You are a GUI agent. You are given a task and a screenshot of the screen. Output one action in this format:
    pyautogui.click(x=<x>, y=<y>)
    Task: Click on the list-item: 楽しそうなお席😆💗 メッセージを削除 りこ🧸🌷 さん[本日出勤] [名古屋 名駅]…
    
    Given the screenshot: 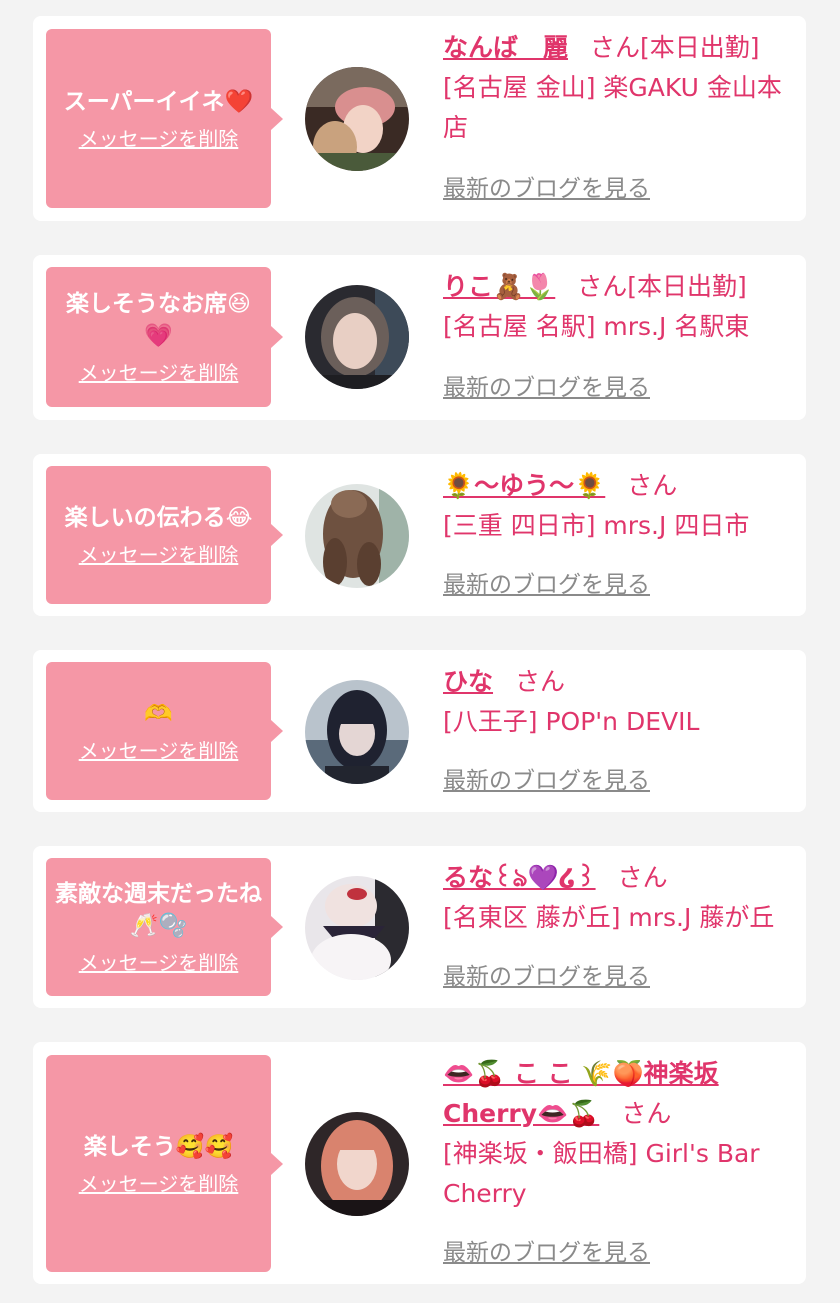 What is the action you would take?
    pyautogui.click(x=419, y=337)
    